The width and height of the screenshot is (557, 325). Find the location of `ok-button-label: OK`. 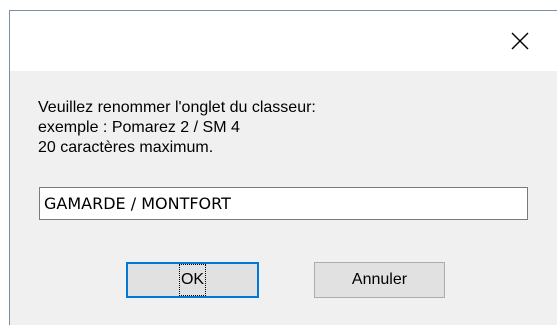

ok-button-label: OK is located at coordinates (192, 280).